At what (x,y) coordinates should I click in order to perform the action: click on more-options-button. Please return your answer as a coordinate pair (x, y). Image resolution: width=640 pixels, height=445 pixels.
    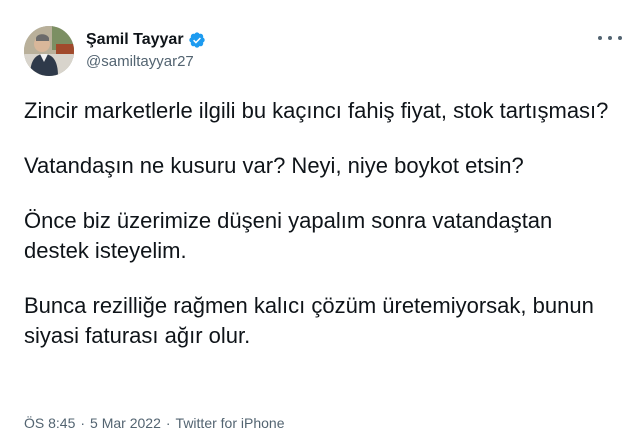
    Looking at the image, I should click on (610, 38).